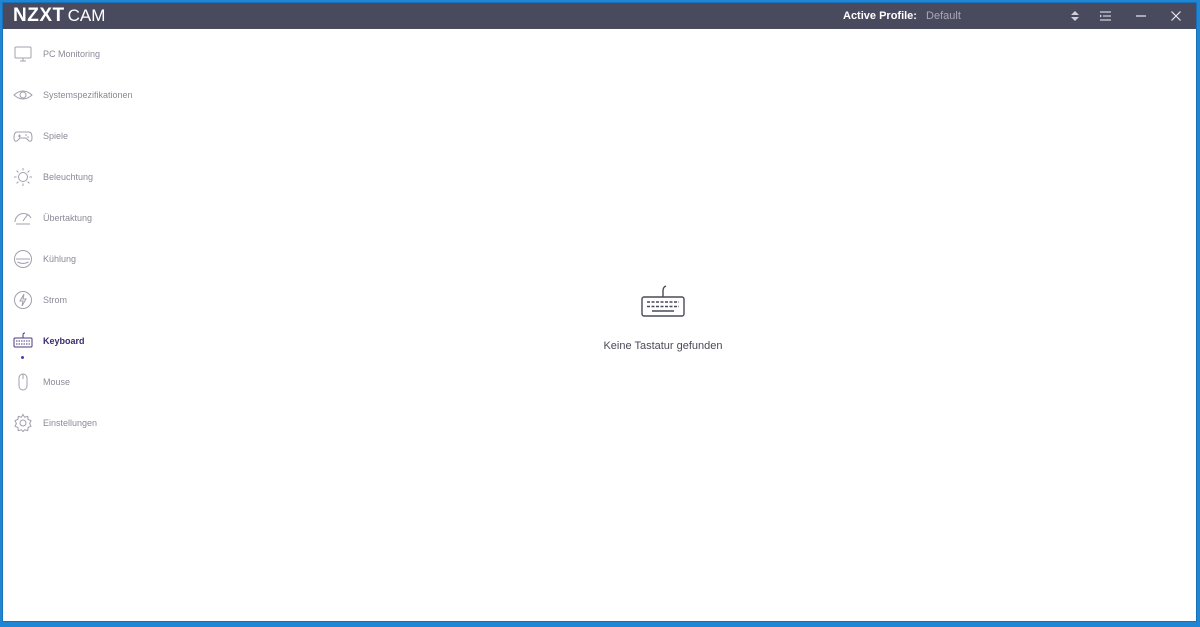 This screenshot has height=627, width=1200. Describe the element at coordinates (103, 300) in the screenshot. I see `sidebar-item-strom: Strom` at that location.